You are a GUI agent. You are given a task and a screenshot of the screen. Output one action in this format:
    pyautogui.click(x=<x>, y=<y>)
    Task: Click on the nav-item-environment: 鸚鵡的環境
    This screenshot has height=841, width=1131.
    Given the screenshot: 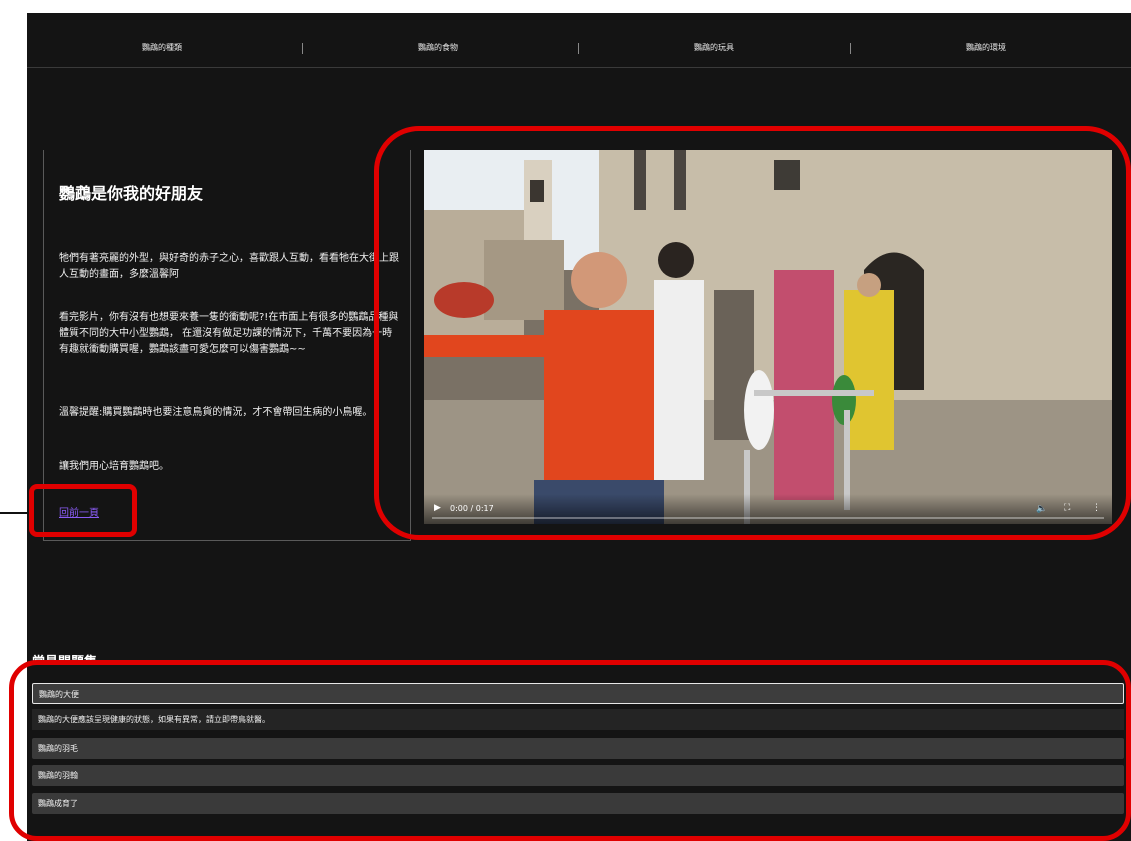 What is the action you would take?
    pyautogui.click(x=986, y=40)
    